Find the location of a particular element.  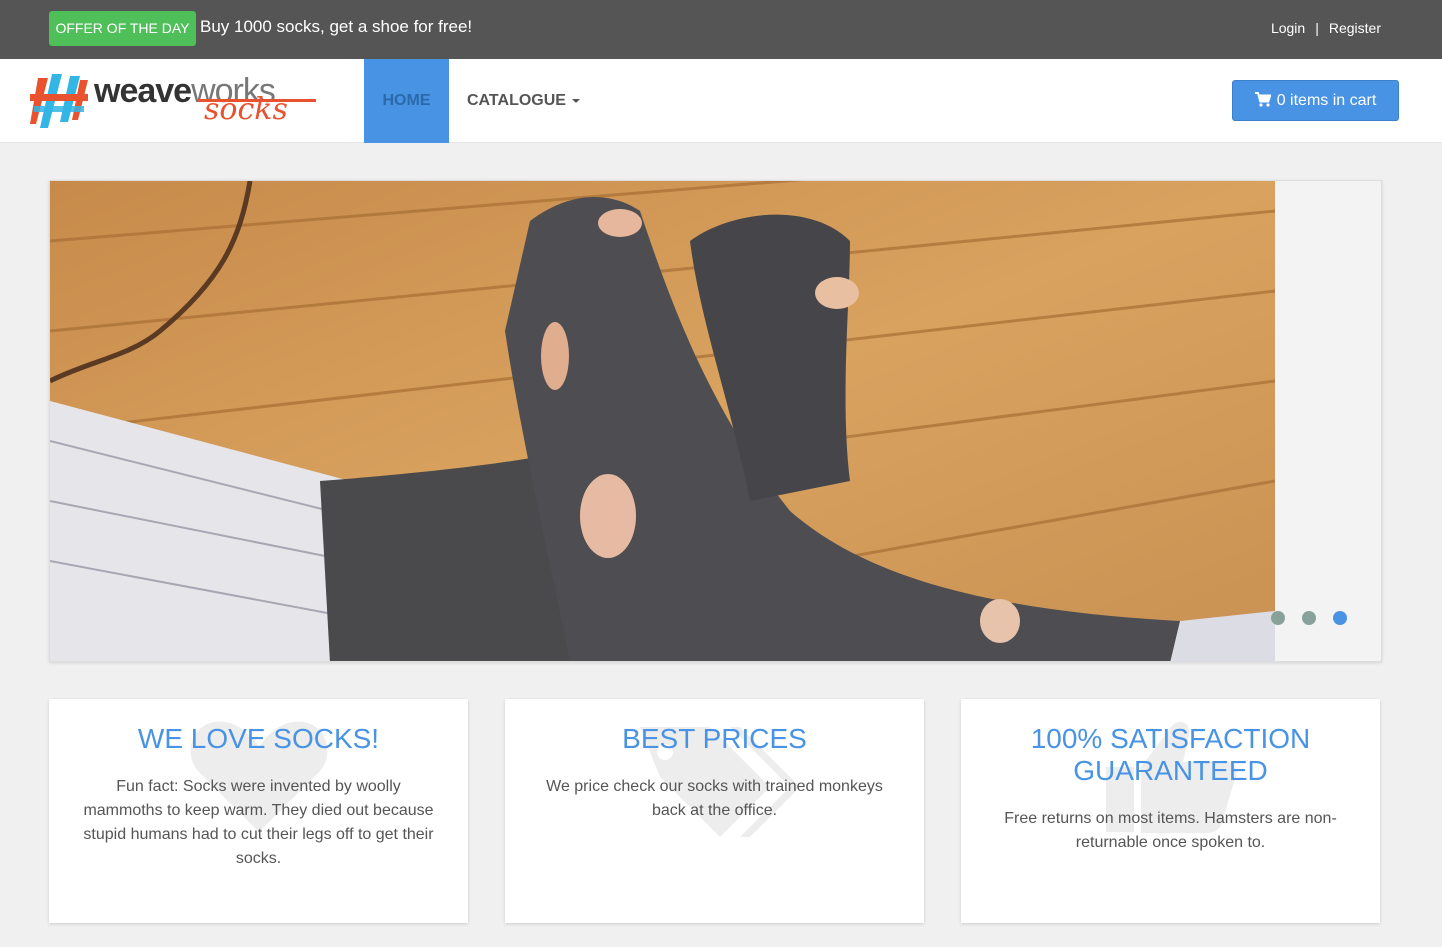

logo-mark-icon is located at coordinates (59, 101).